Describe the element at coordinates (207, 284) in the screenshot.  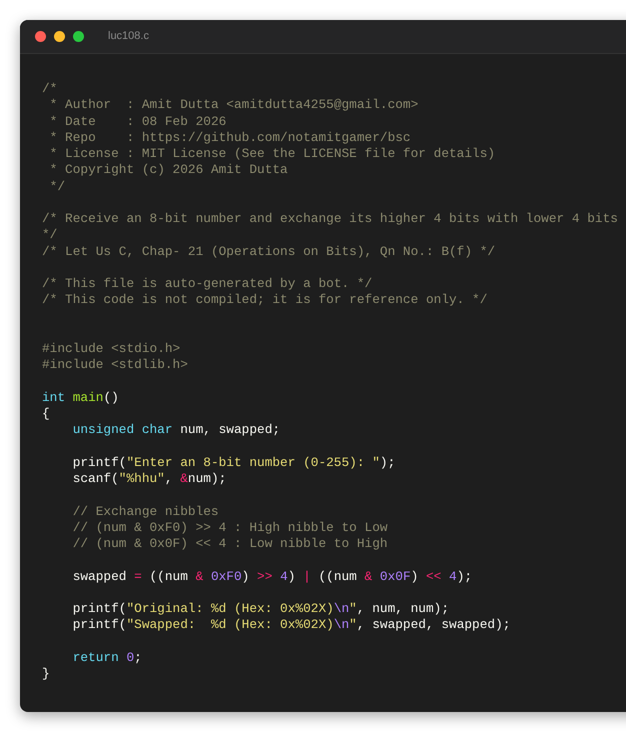
I see `code-line: /* This file is auto-generated by a bot. */` at that location.